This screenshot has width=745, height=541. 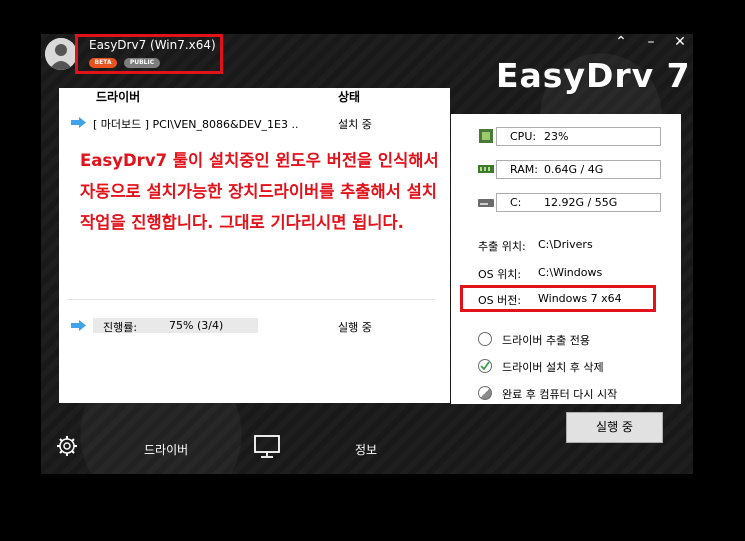 What do you see at coordinates (621, 42) in the screenshot?
I see `pin-button: ⌃` at bounding box center [621, 42].